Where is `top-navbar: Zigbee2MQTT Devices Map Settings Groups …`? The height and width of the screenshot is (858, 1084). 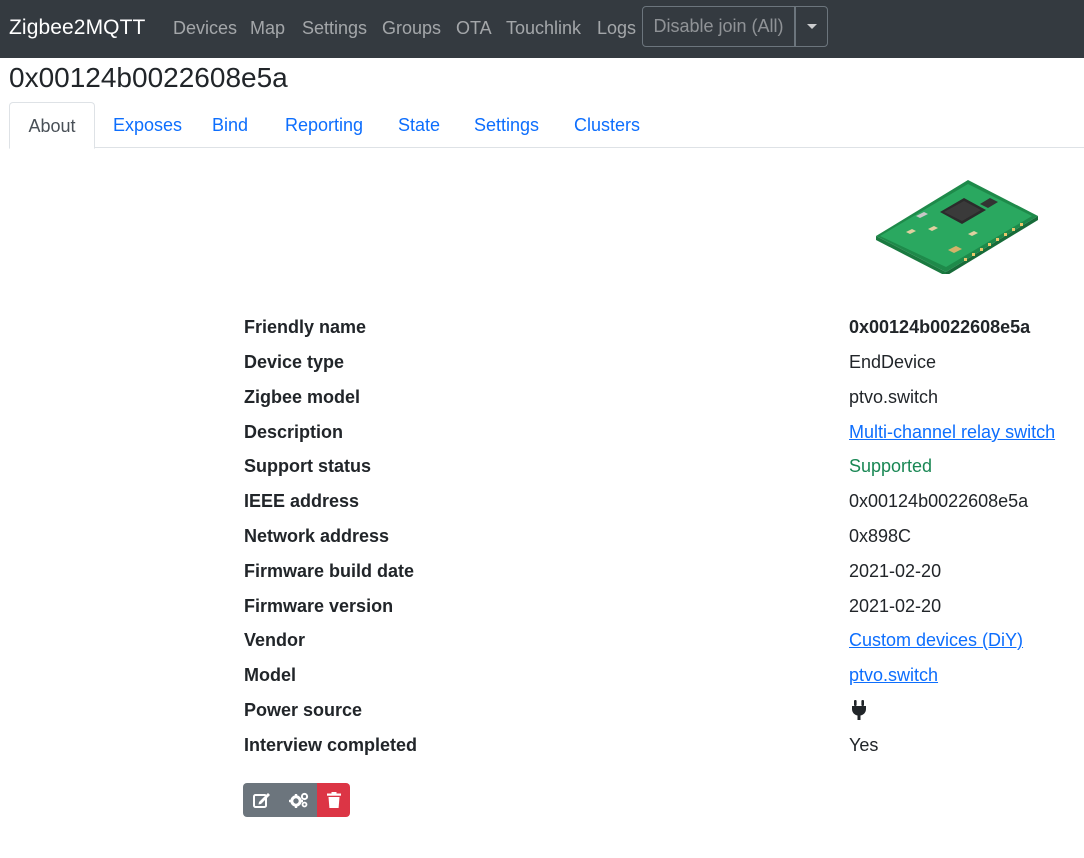
top-navbar: Zigbee2MQTT Devices Map Settings Groups … is located at coordinates (542, 29).